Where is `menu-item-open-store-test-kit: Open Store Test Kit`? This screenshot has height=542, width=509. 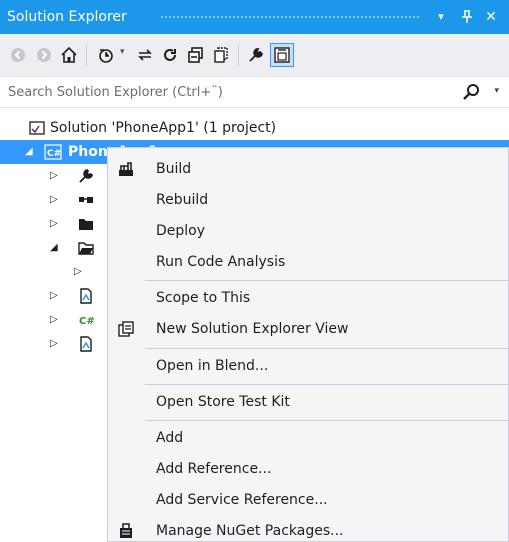
menu-item-open-store-test-kit: Open Store Test Kit is located at coordinates (308, 402).